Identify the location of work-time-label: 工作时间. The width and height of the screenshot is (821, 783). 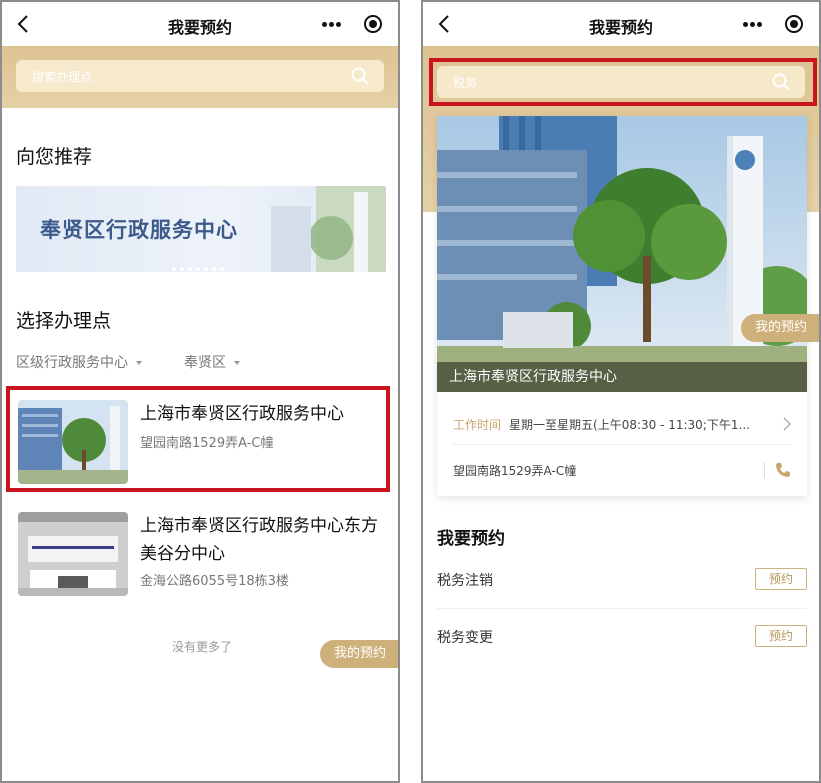
(477, 425).